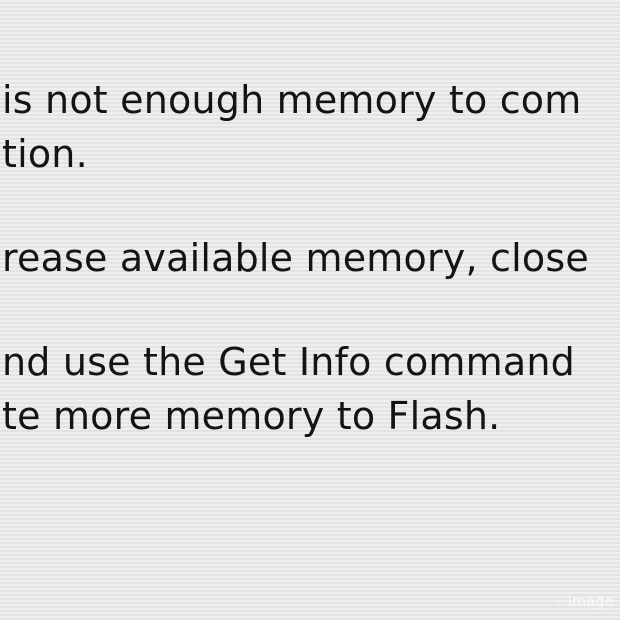 Image resolution: width=620 pixels, height=620 pixels. I want to click on message-line: nd use the Get Info command, so click(288, 362).